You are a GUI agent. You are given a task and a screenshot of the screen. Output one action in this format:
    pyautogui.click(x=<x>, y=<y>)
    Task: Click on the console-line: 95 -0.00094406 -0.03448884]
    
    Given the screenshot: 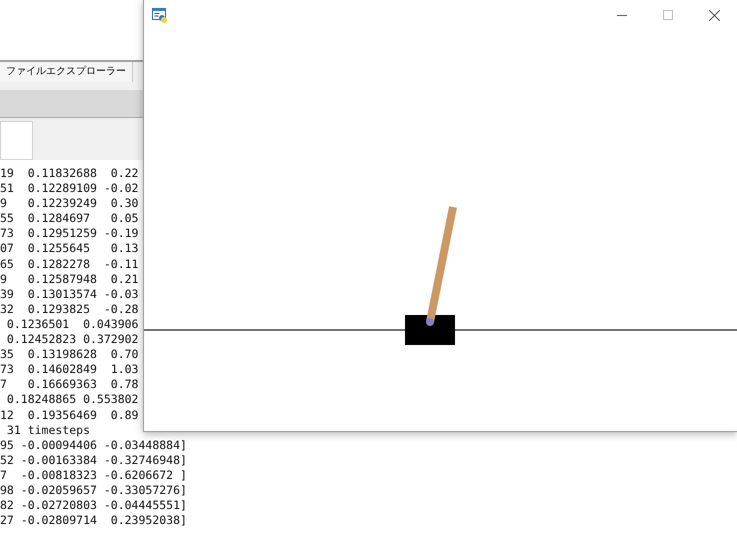 What is the action you would take?
    pyautogui.click(x=93, y=445)
    